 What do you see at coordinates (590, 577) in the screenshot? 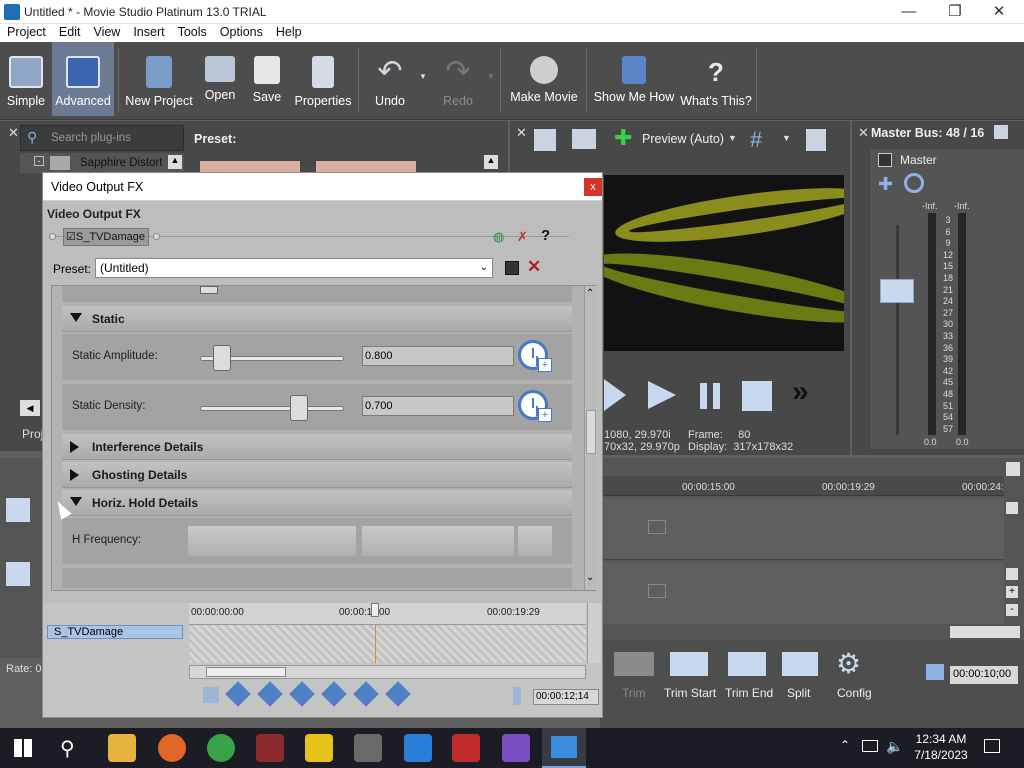
I see `scroll-down-icon: ⌄` at bounding box center [590, 577].